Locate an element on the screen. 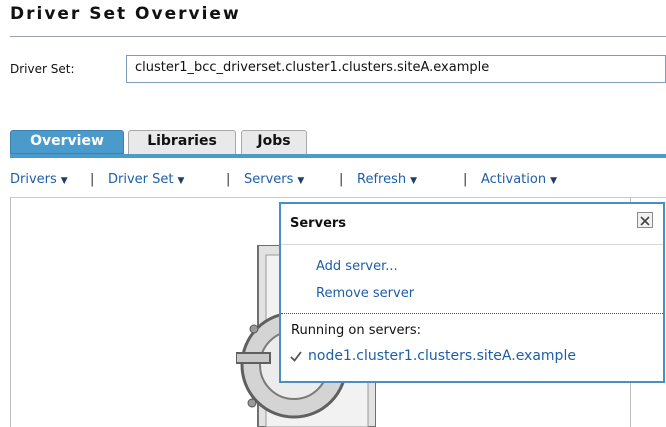 This screenshot has width=666, height=427. page-title: Driver Set Overview is located at coordinates (125, 14).